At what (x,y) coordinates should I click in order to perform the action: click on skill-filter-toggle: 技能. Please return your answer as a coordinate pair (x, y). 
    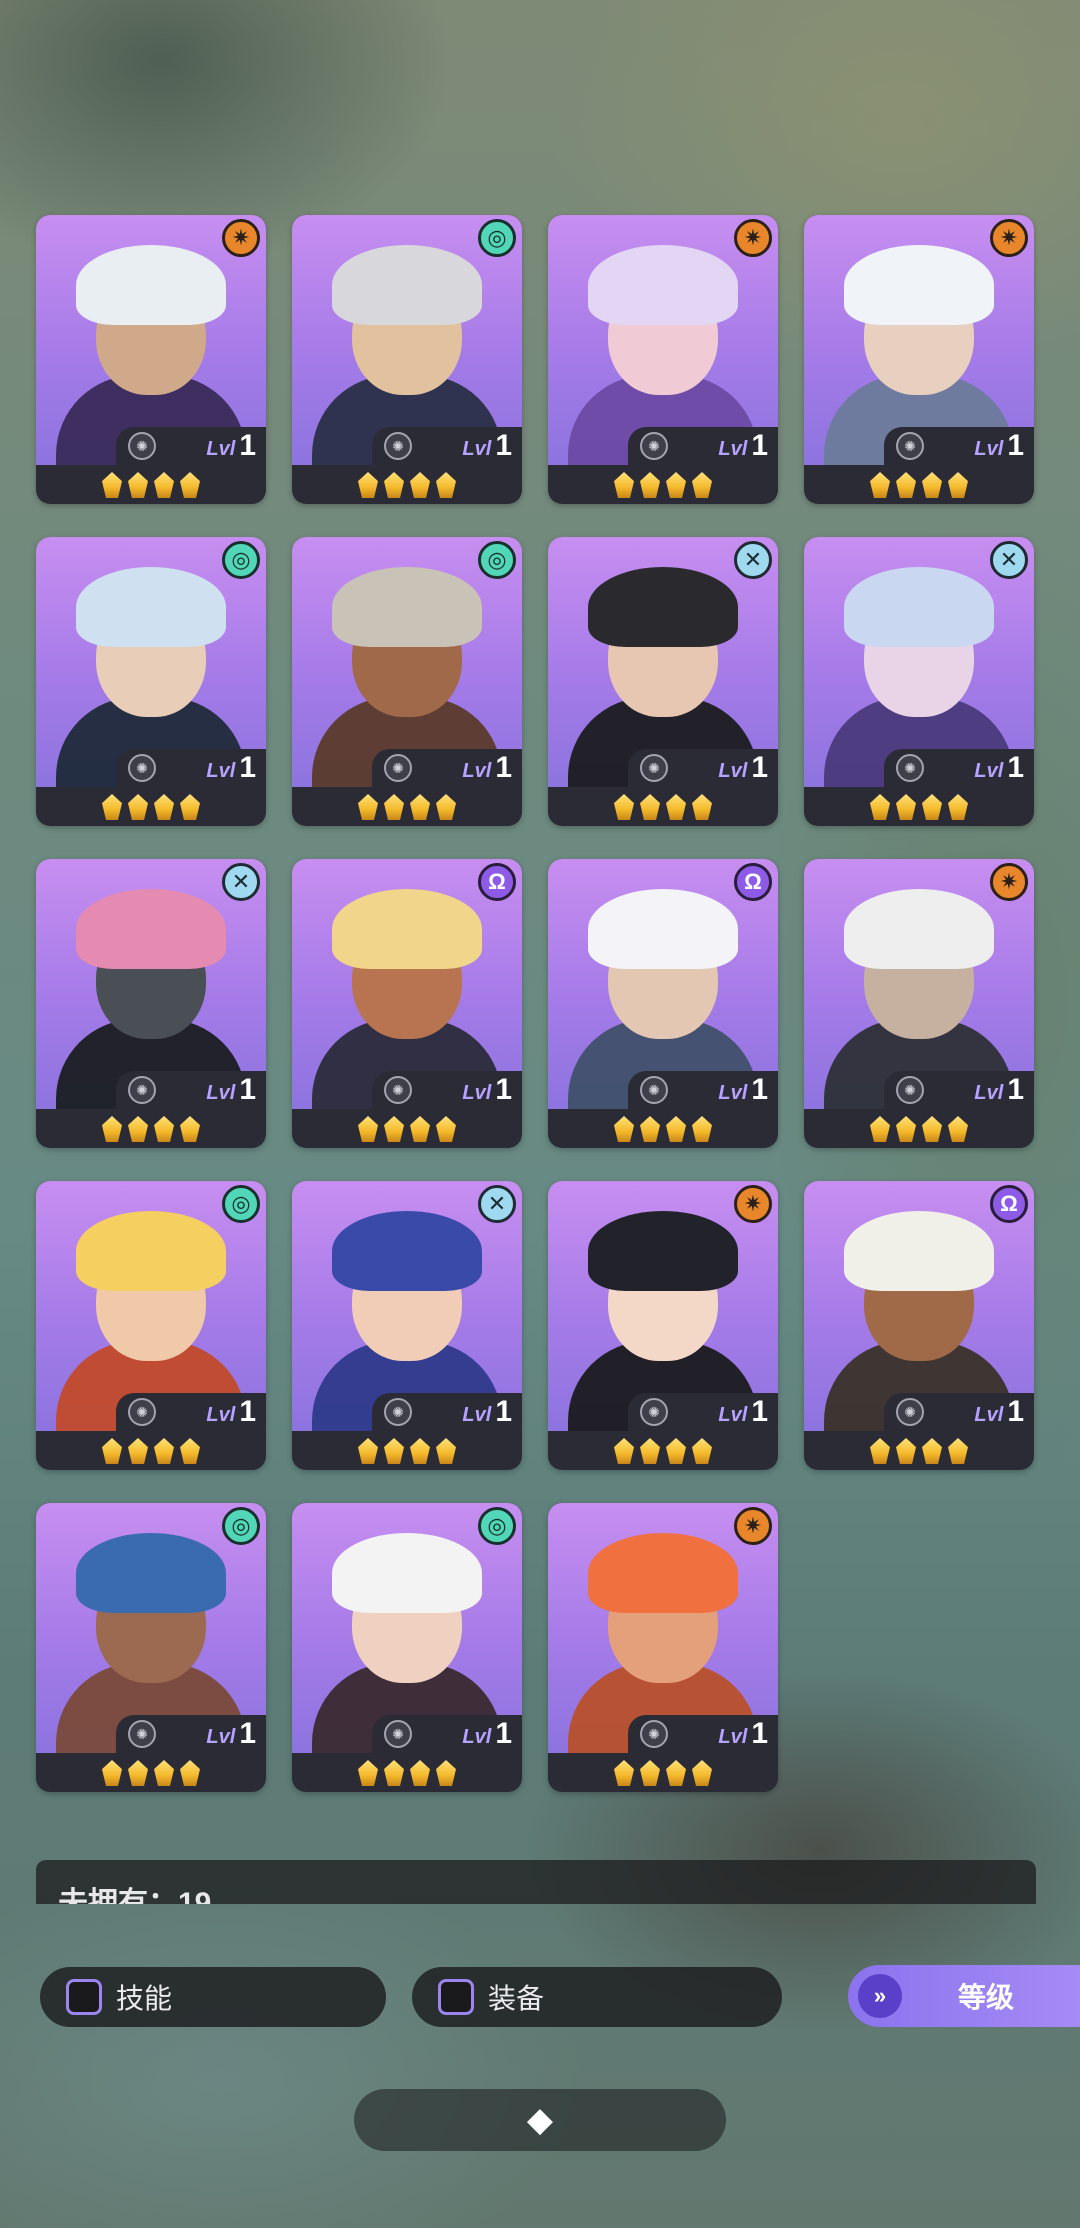
    Looking at the image, I should click on (213, 1997).